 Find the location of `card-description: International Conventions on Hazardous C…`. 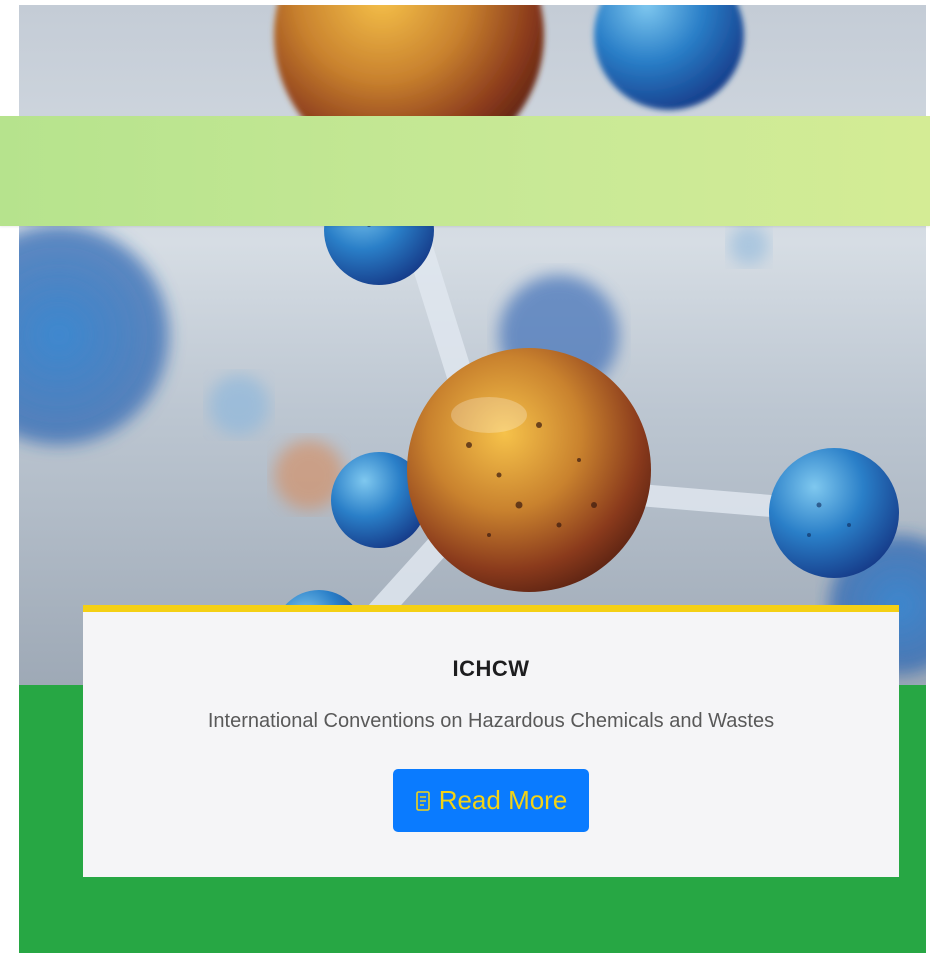

card-description: International Conventions on Hazardous C… is located at coordinates (491, 721).